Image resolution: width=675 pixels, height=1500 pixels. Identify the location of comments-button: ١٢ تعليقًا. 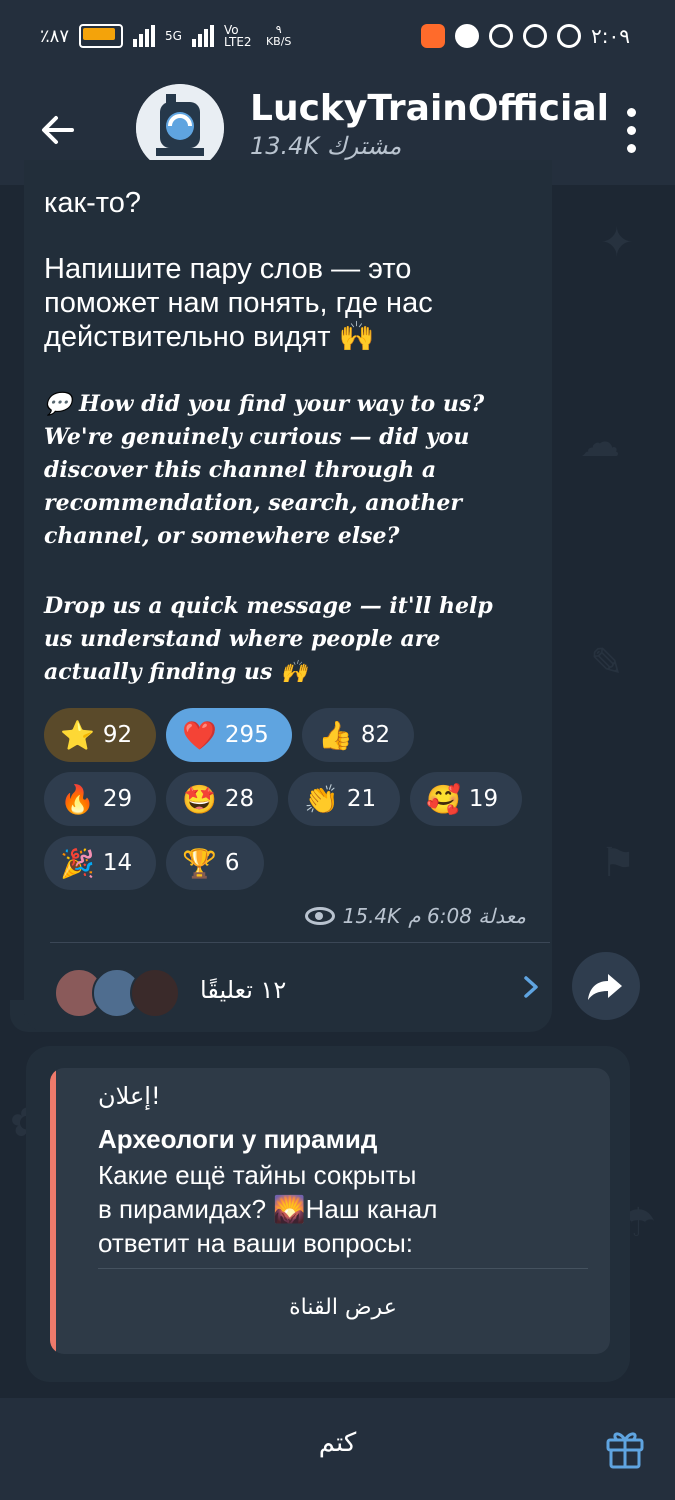
(300, 986).